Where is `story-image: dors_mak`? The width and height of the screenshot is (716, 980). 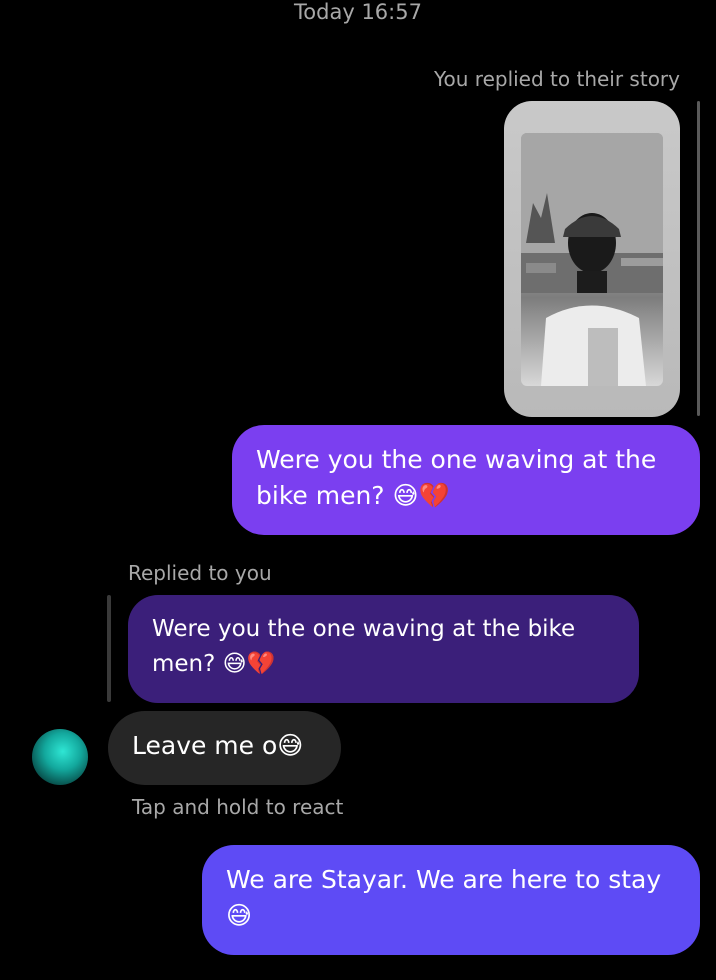 story-image: dors_mak is located at coordinates (592, 259).